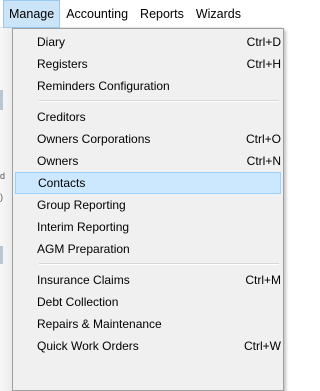 The width and height of the screenshot is (320, 391). What do you see at coordinates (78, 302) in the screenshot?
I see `menu-item-label: Debt Collection` at bounding box center [78, 302].